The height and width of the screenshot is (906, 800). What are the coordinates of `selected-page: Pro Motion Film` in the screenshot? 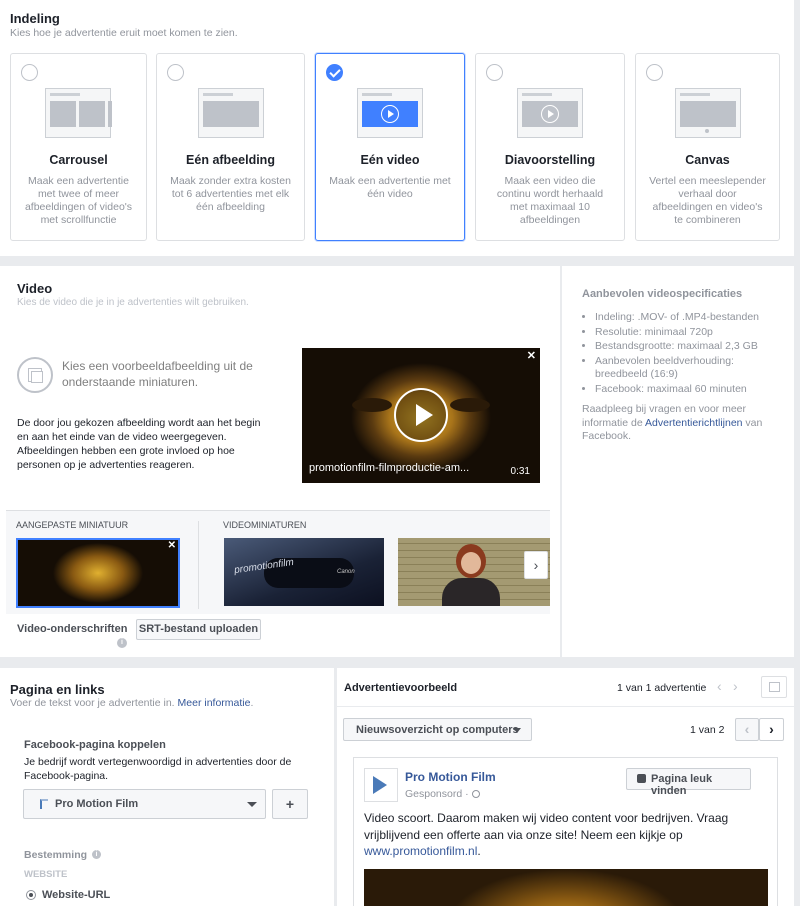 It's located at (97, 804).